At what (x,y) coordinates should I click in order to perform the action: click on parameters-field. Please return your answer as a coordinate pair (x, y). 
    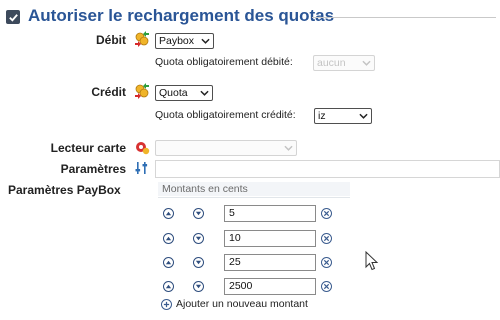
    Looking at the image, I should click on (327, 169).